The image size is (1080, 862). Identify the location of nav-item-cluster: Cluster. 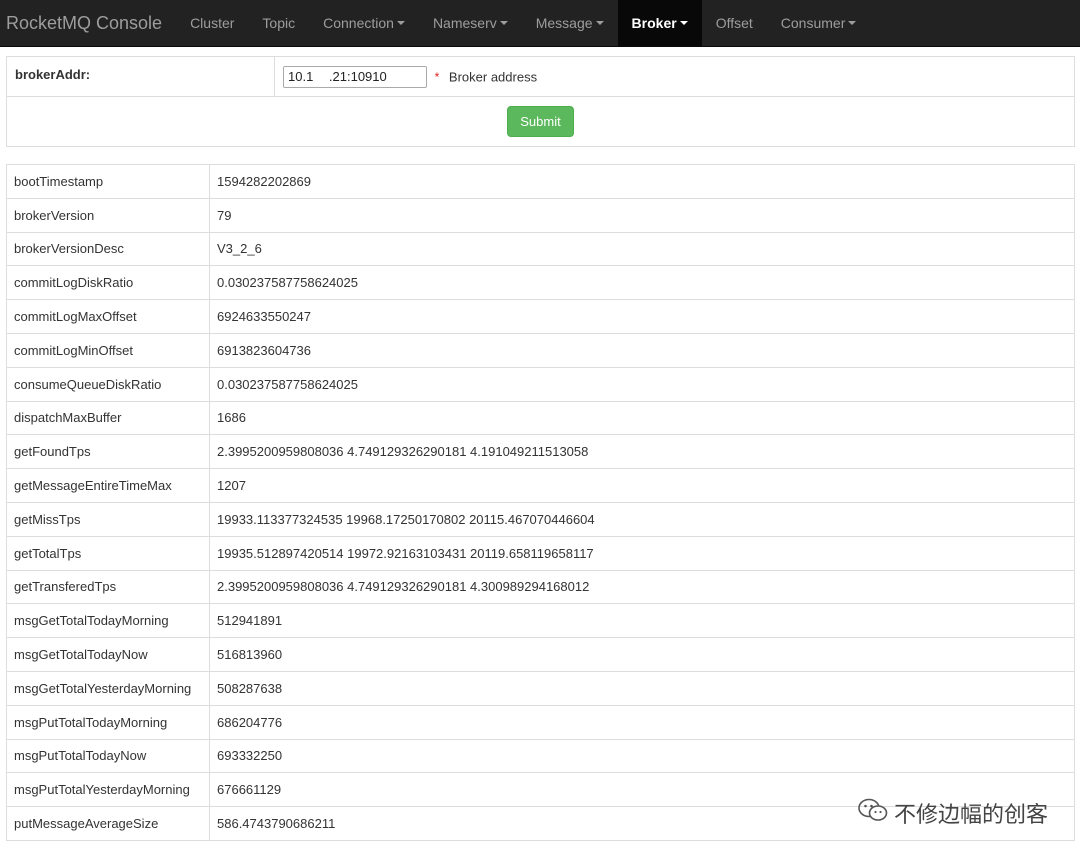
(212, 23).